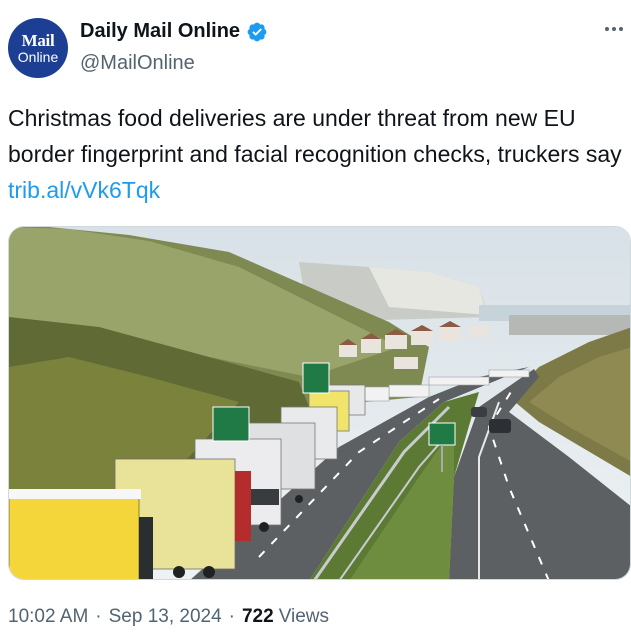 This screenshot has height=636, width=631. I want to click on tweet-time: 10:02 AM, so click(48, 617).